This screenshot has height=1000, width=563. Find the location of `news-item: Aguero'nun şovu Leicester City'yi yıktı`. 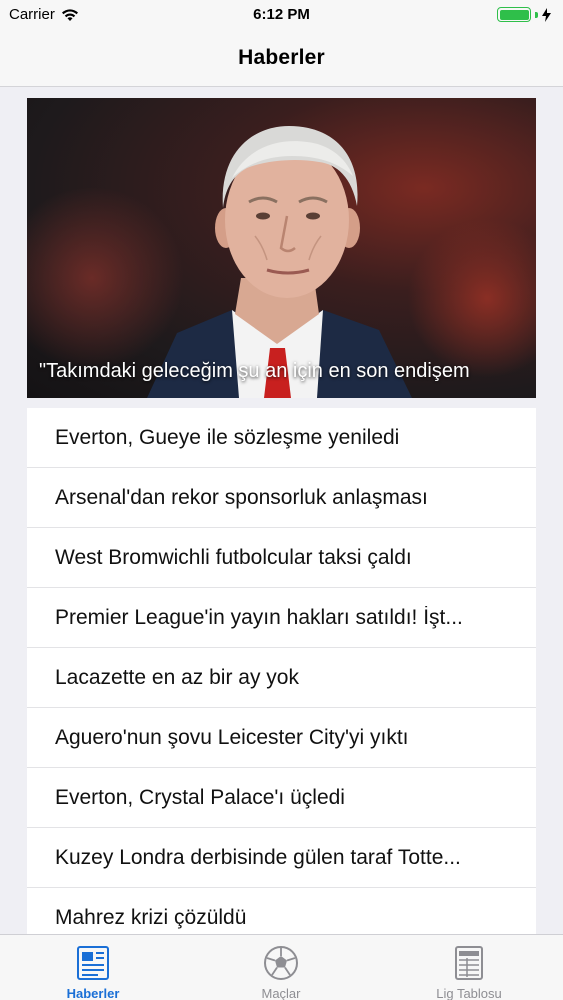

news-item: Aguero'nun şovu Leicester City'yi yıktı is located at coordinates (281, 738).